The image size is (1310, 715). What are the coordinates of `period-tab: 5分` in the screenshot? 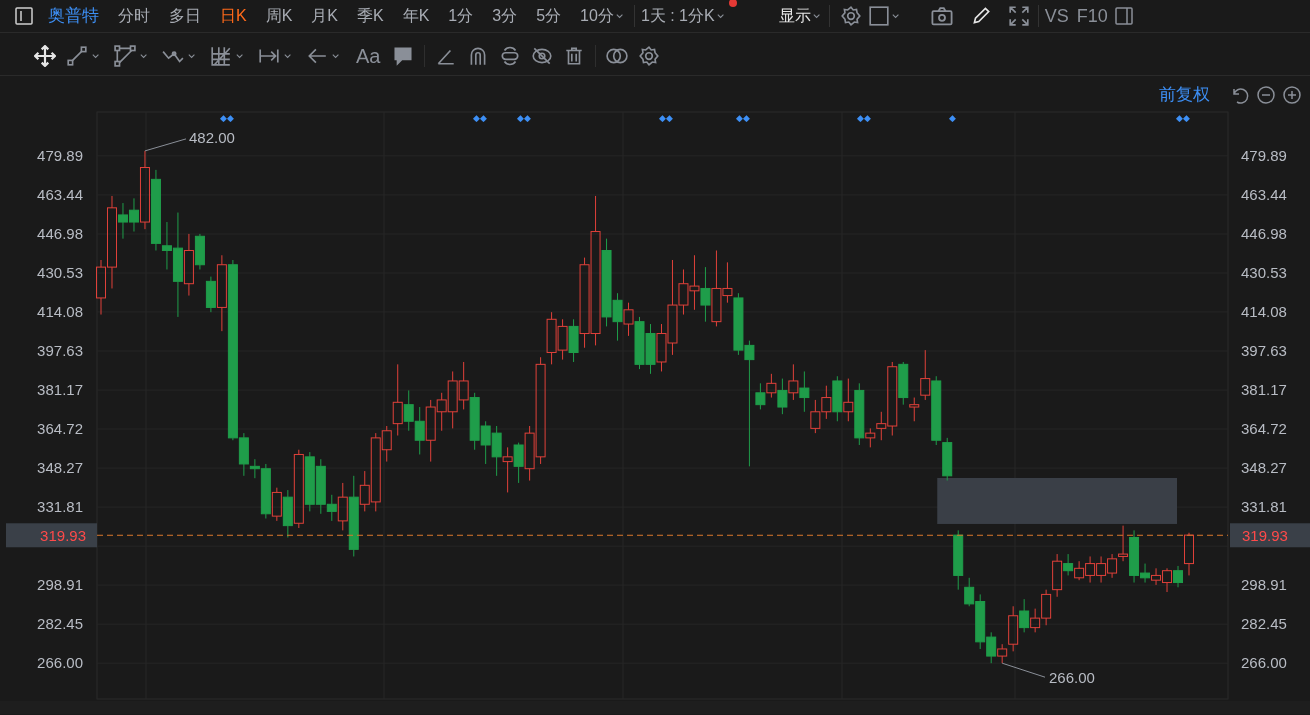 It's located at (549, 16).